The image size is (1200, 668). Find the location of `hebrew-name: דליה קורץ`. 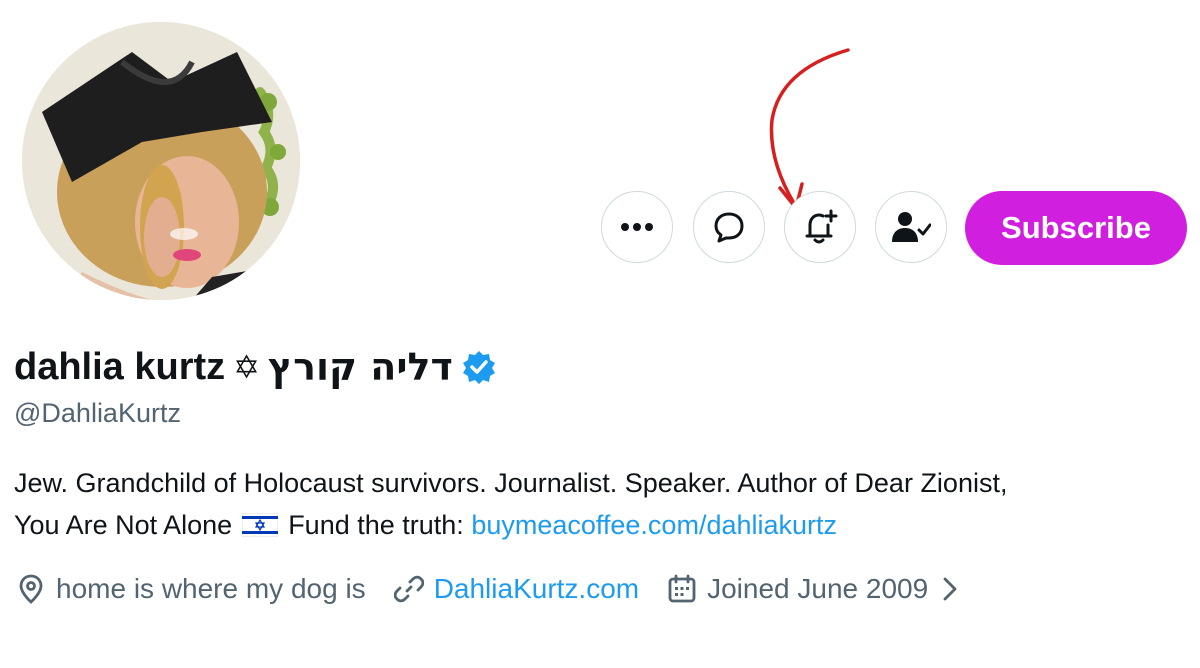

hebrew-name: דליה קורץ is located at coordinates (360, 367).